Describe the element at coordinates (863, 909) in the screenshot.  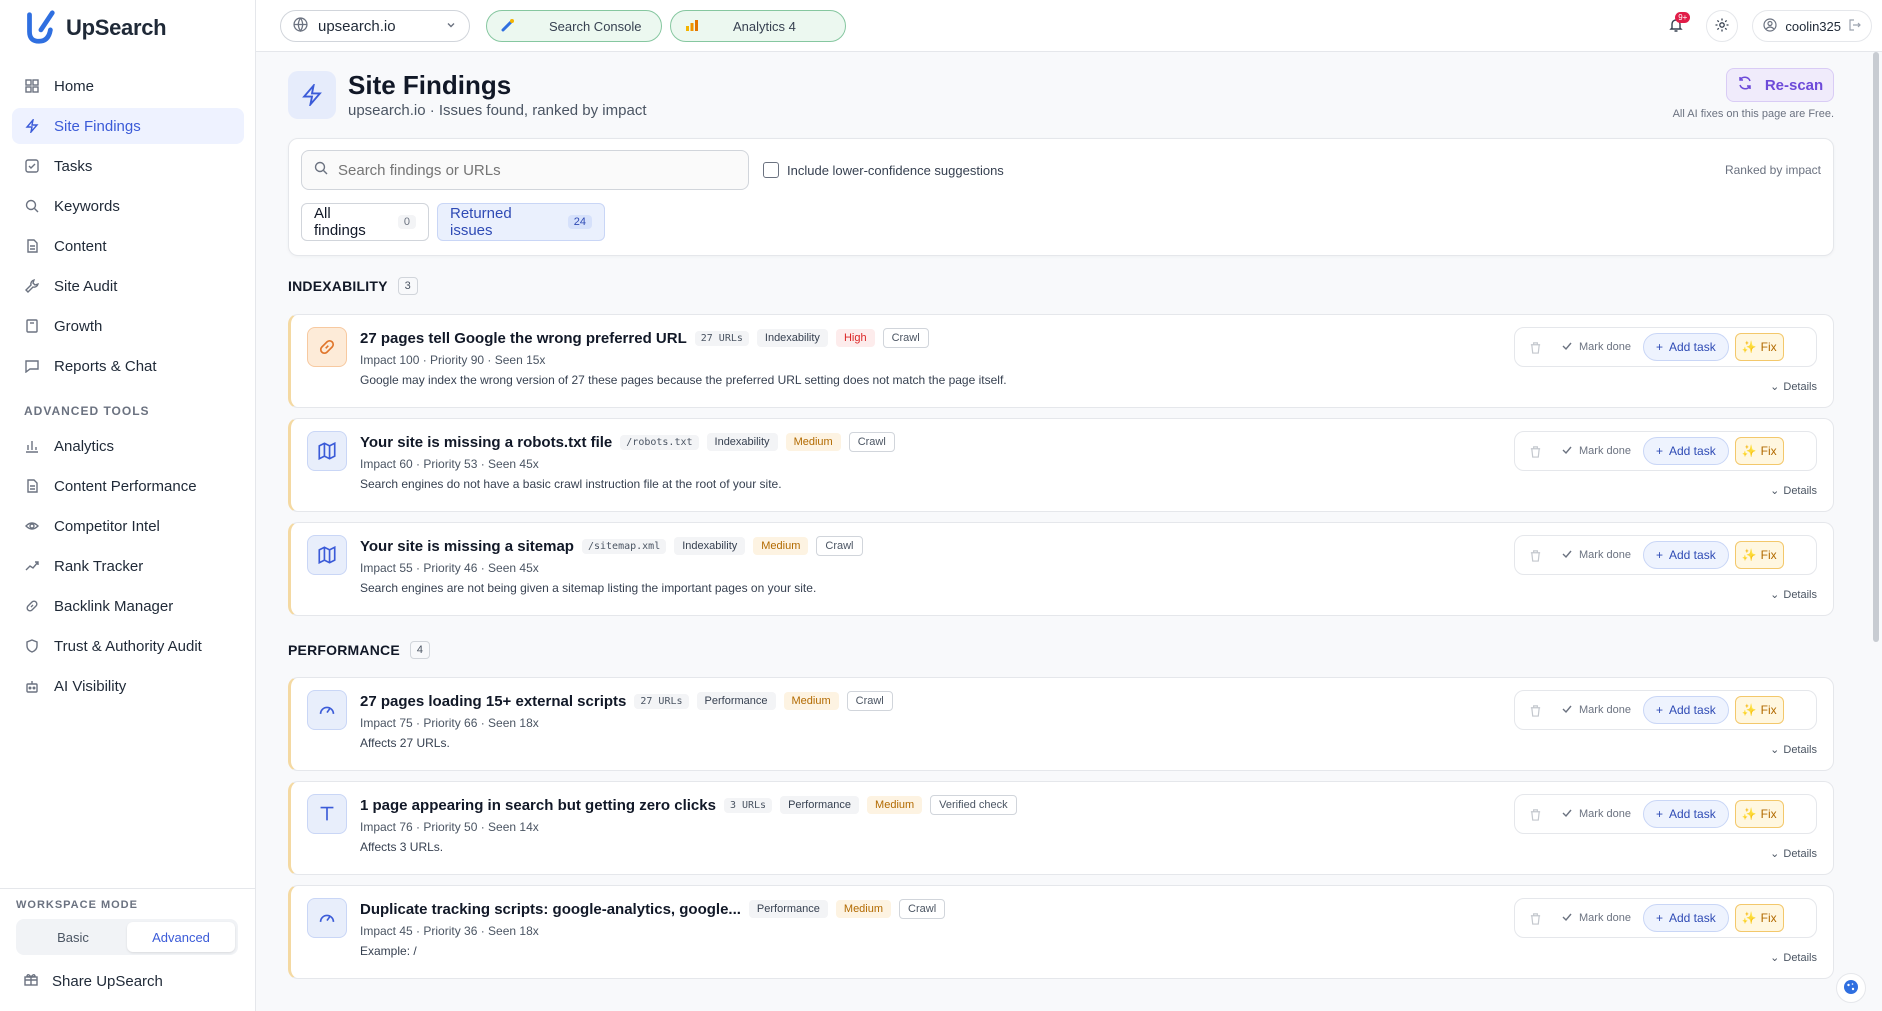
I see `finding-severity: Medium` at that location.